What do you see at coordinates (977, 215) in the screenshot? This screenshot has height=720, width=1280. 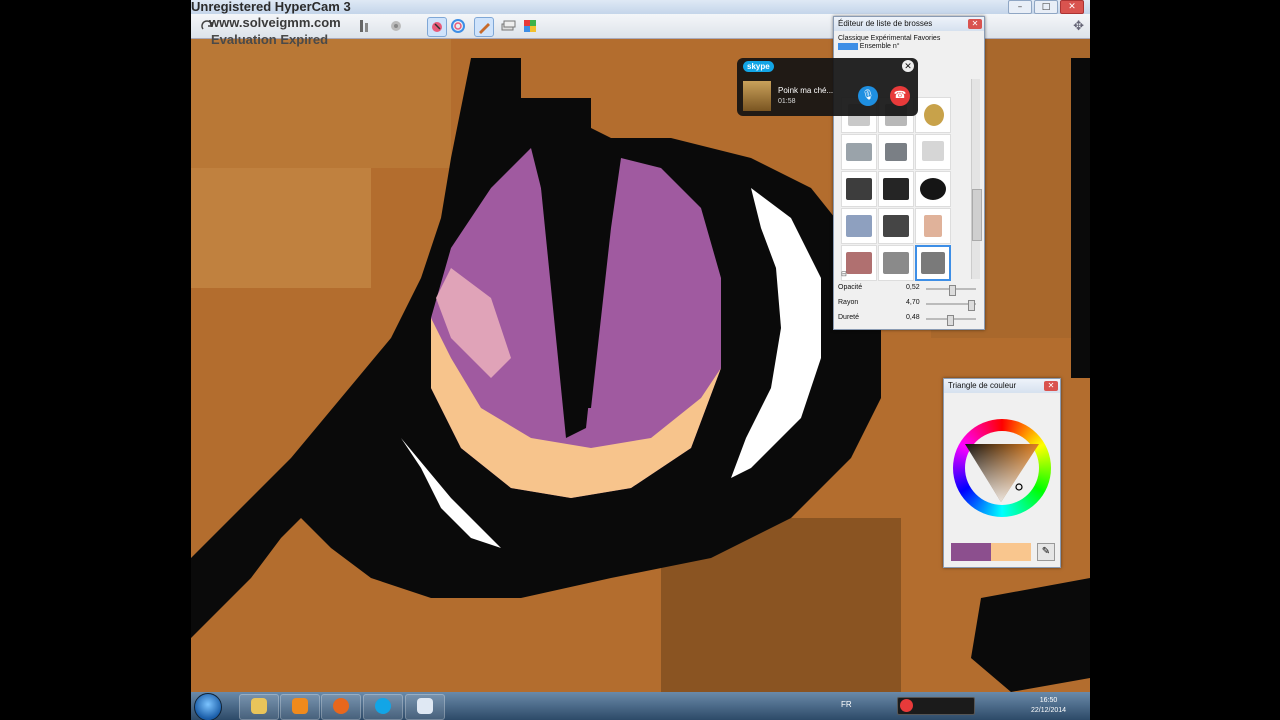 I see `scrollbar-thumb` at bounding box center [977, 215].